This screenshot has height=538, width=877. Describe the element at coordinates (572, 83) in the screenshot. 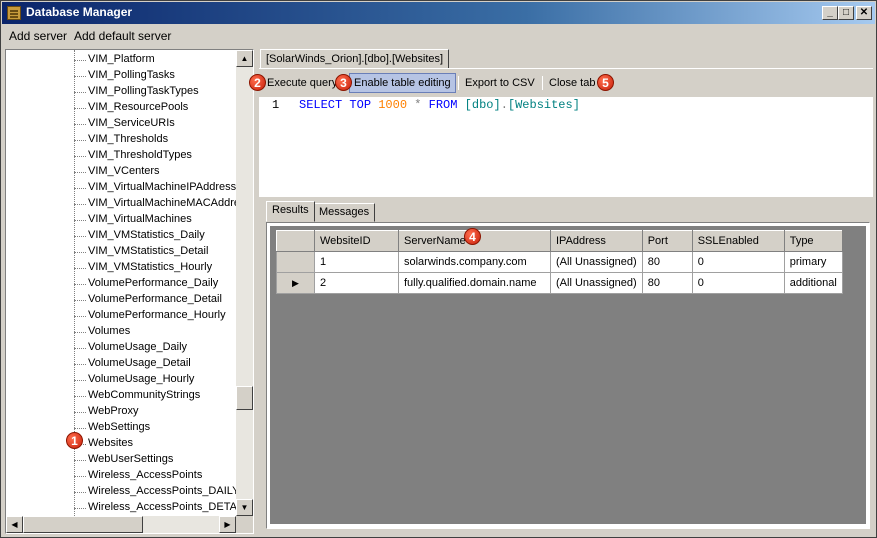

I see `close-tab-button: Close tab` at that location.